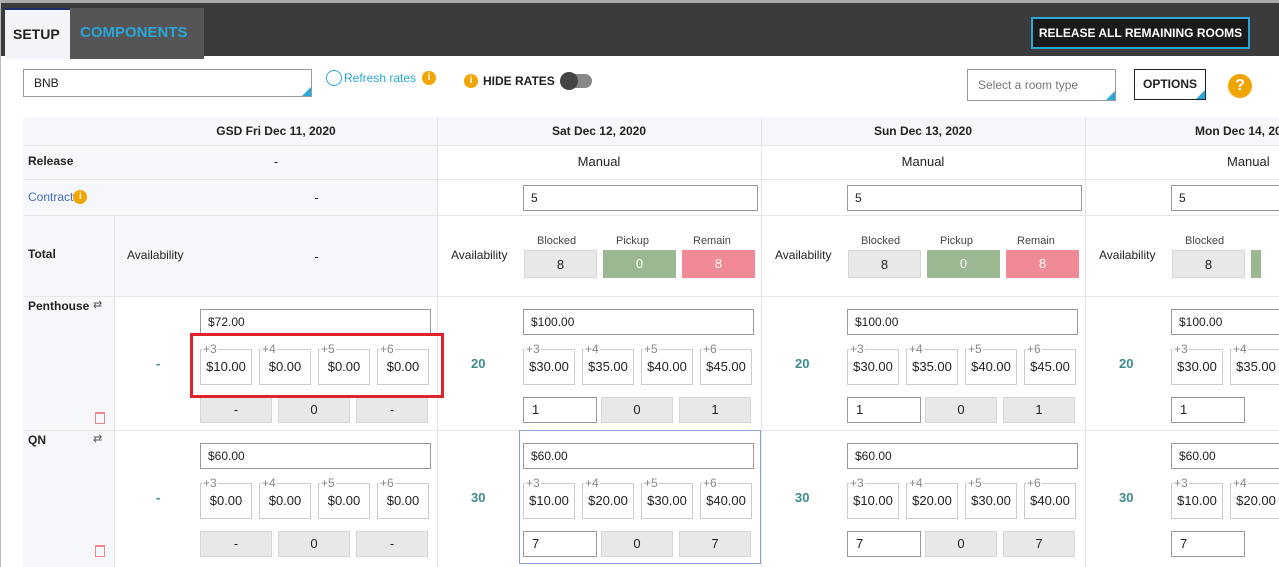 The width and height of the screenshot is (1279, 567). I want to click on hide-rates-control: i HIDE RATES, so click(528, 81).